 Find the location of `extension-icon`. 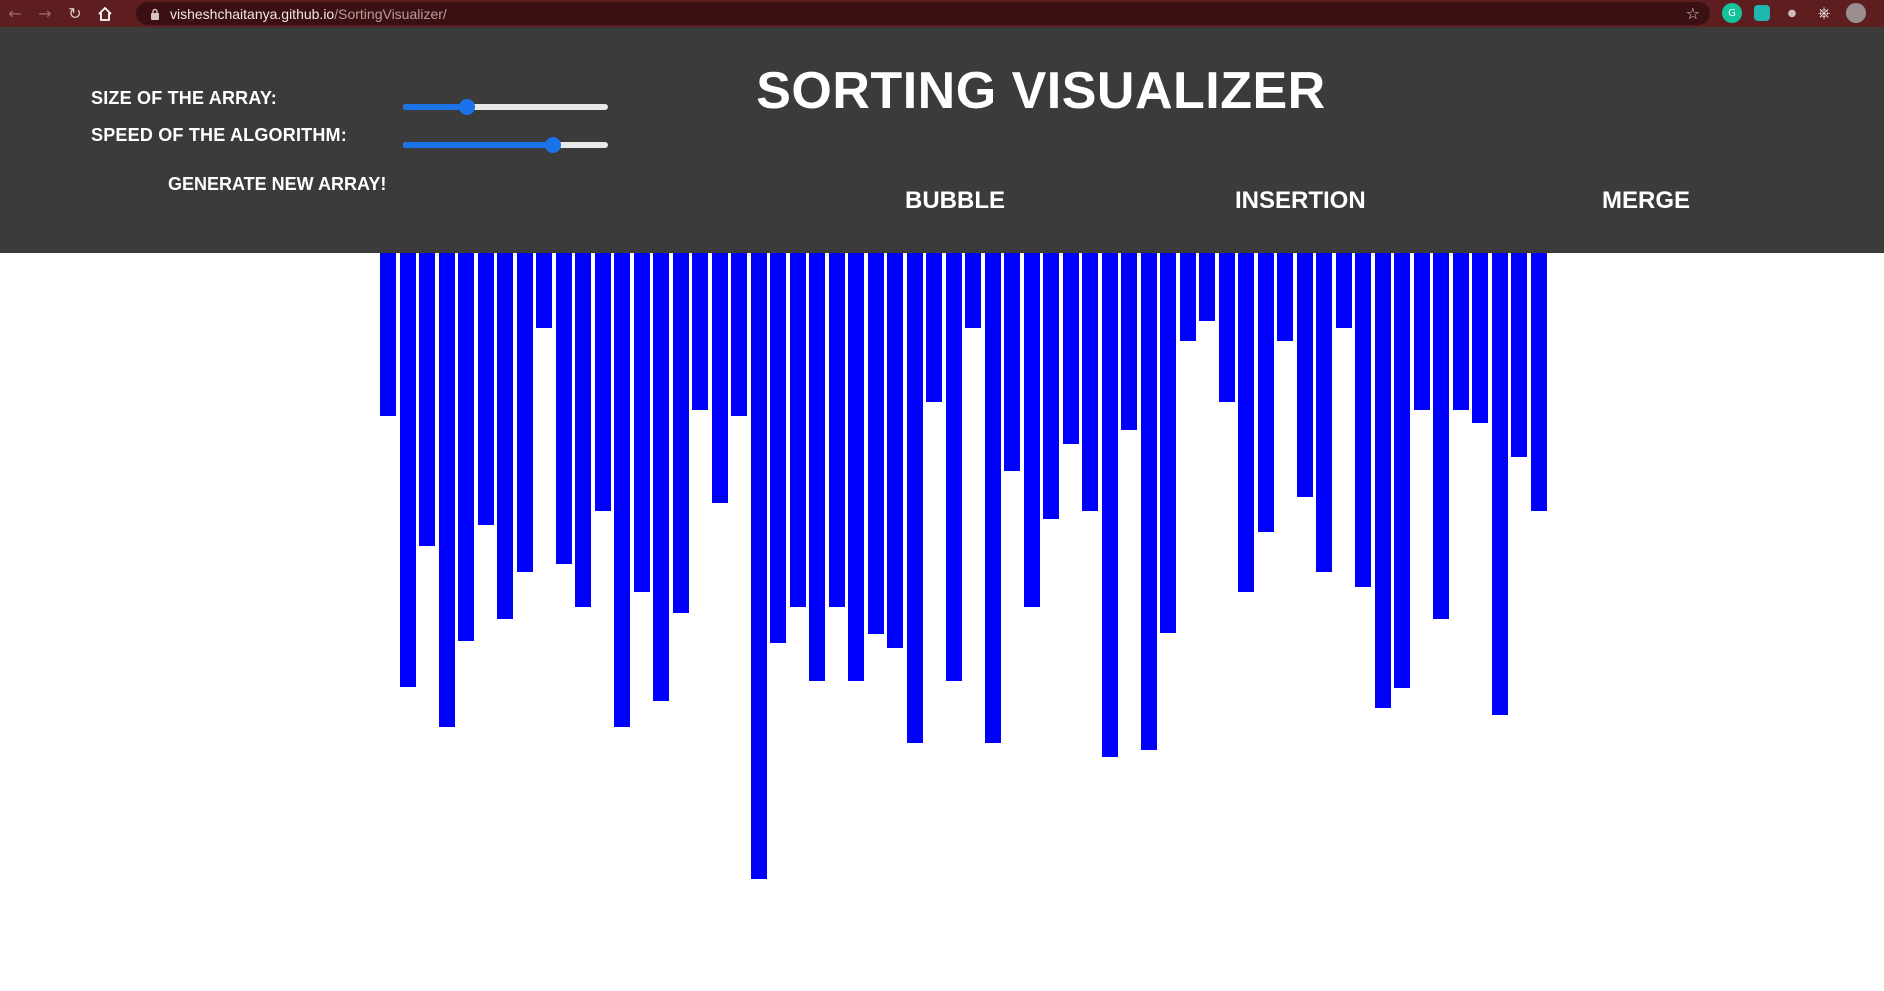

extension-icon is located at coordinates (1762, 13).